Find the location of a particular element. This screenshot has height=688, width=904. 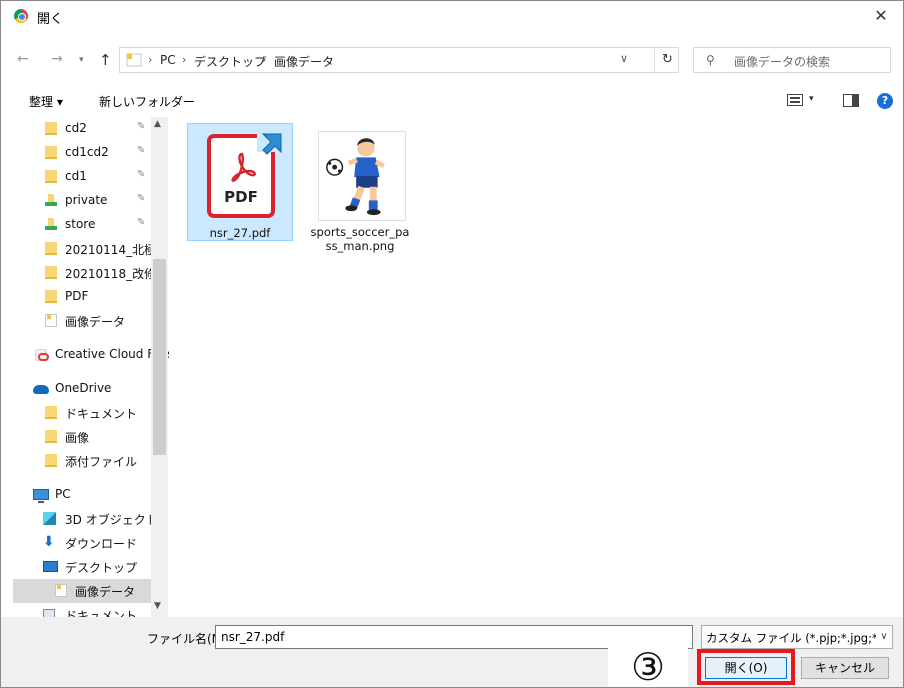

nav-item-private: private ✎ is located at coordinates (83, 201).